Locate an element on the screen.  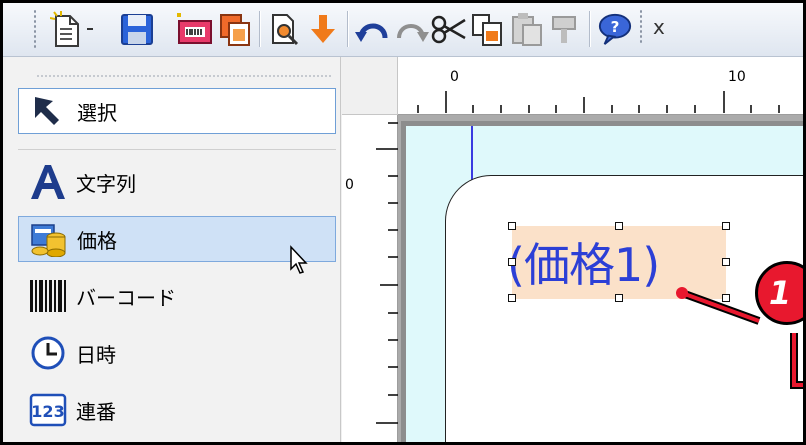
undo-icon is located at coordinates (373, 29).